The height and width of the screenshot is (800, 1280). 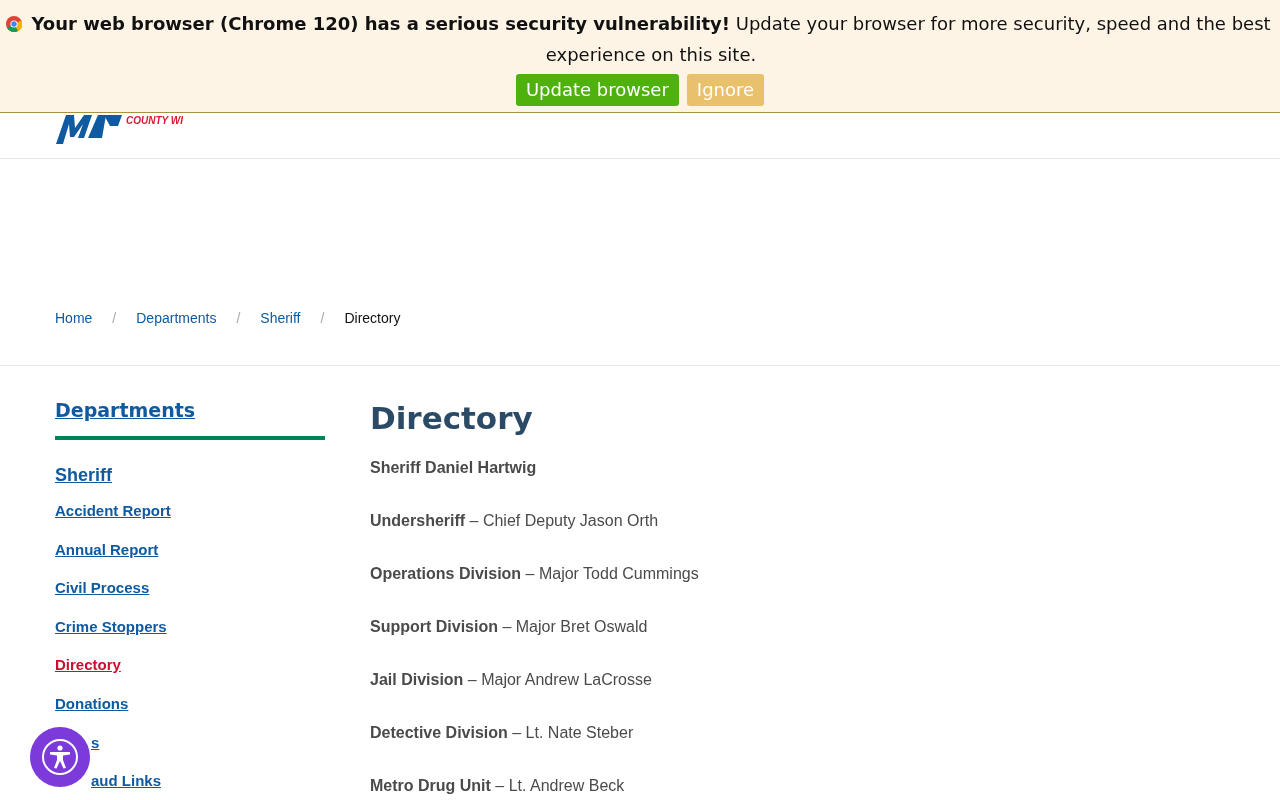 I want to click on breadcrumb-link: Sheriff, so click(x=280, y=318).